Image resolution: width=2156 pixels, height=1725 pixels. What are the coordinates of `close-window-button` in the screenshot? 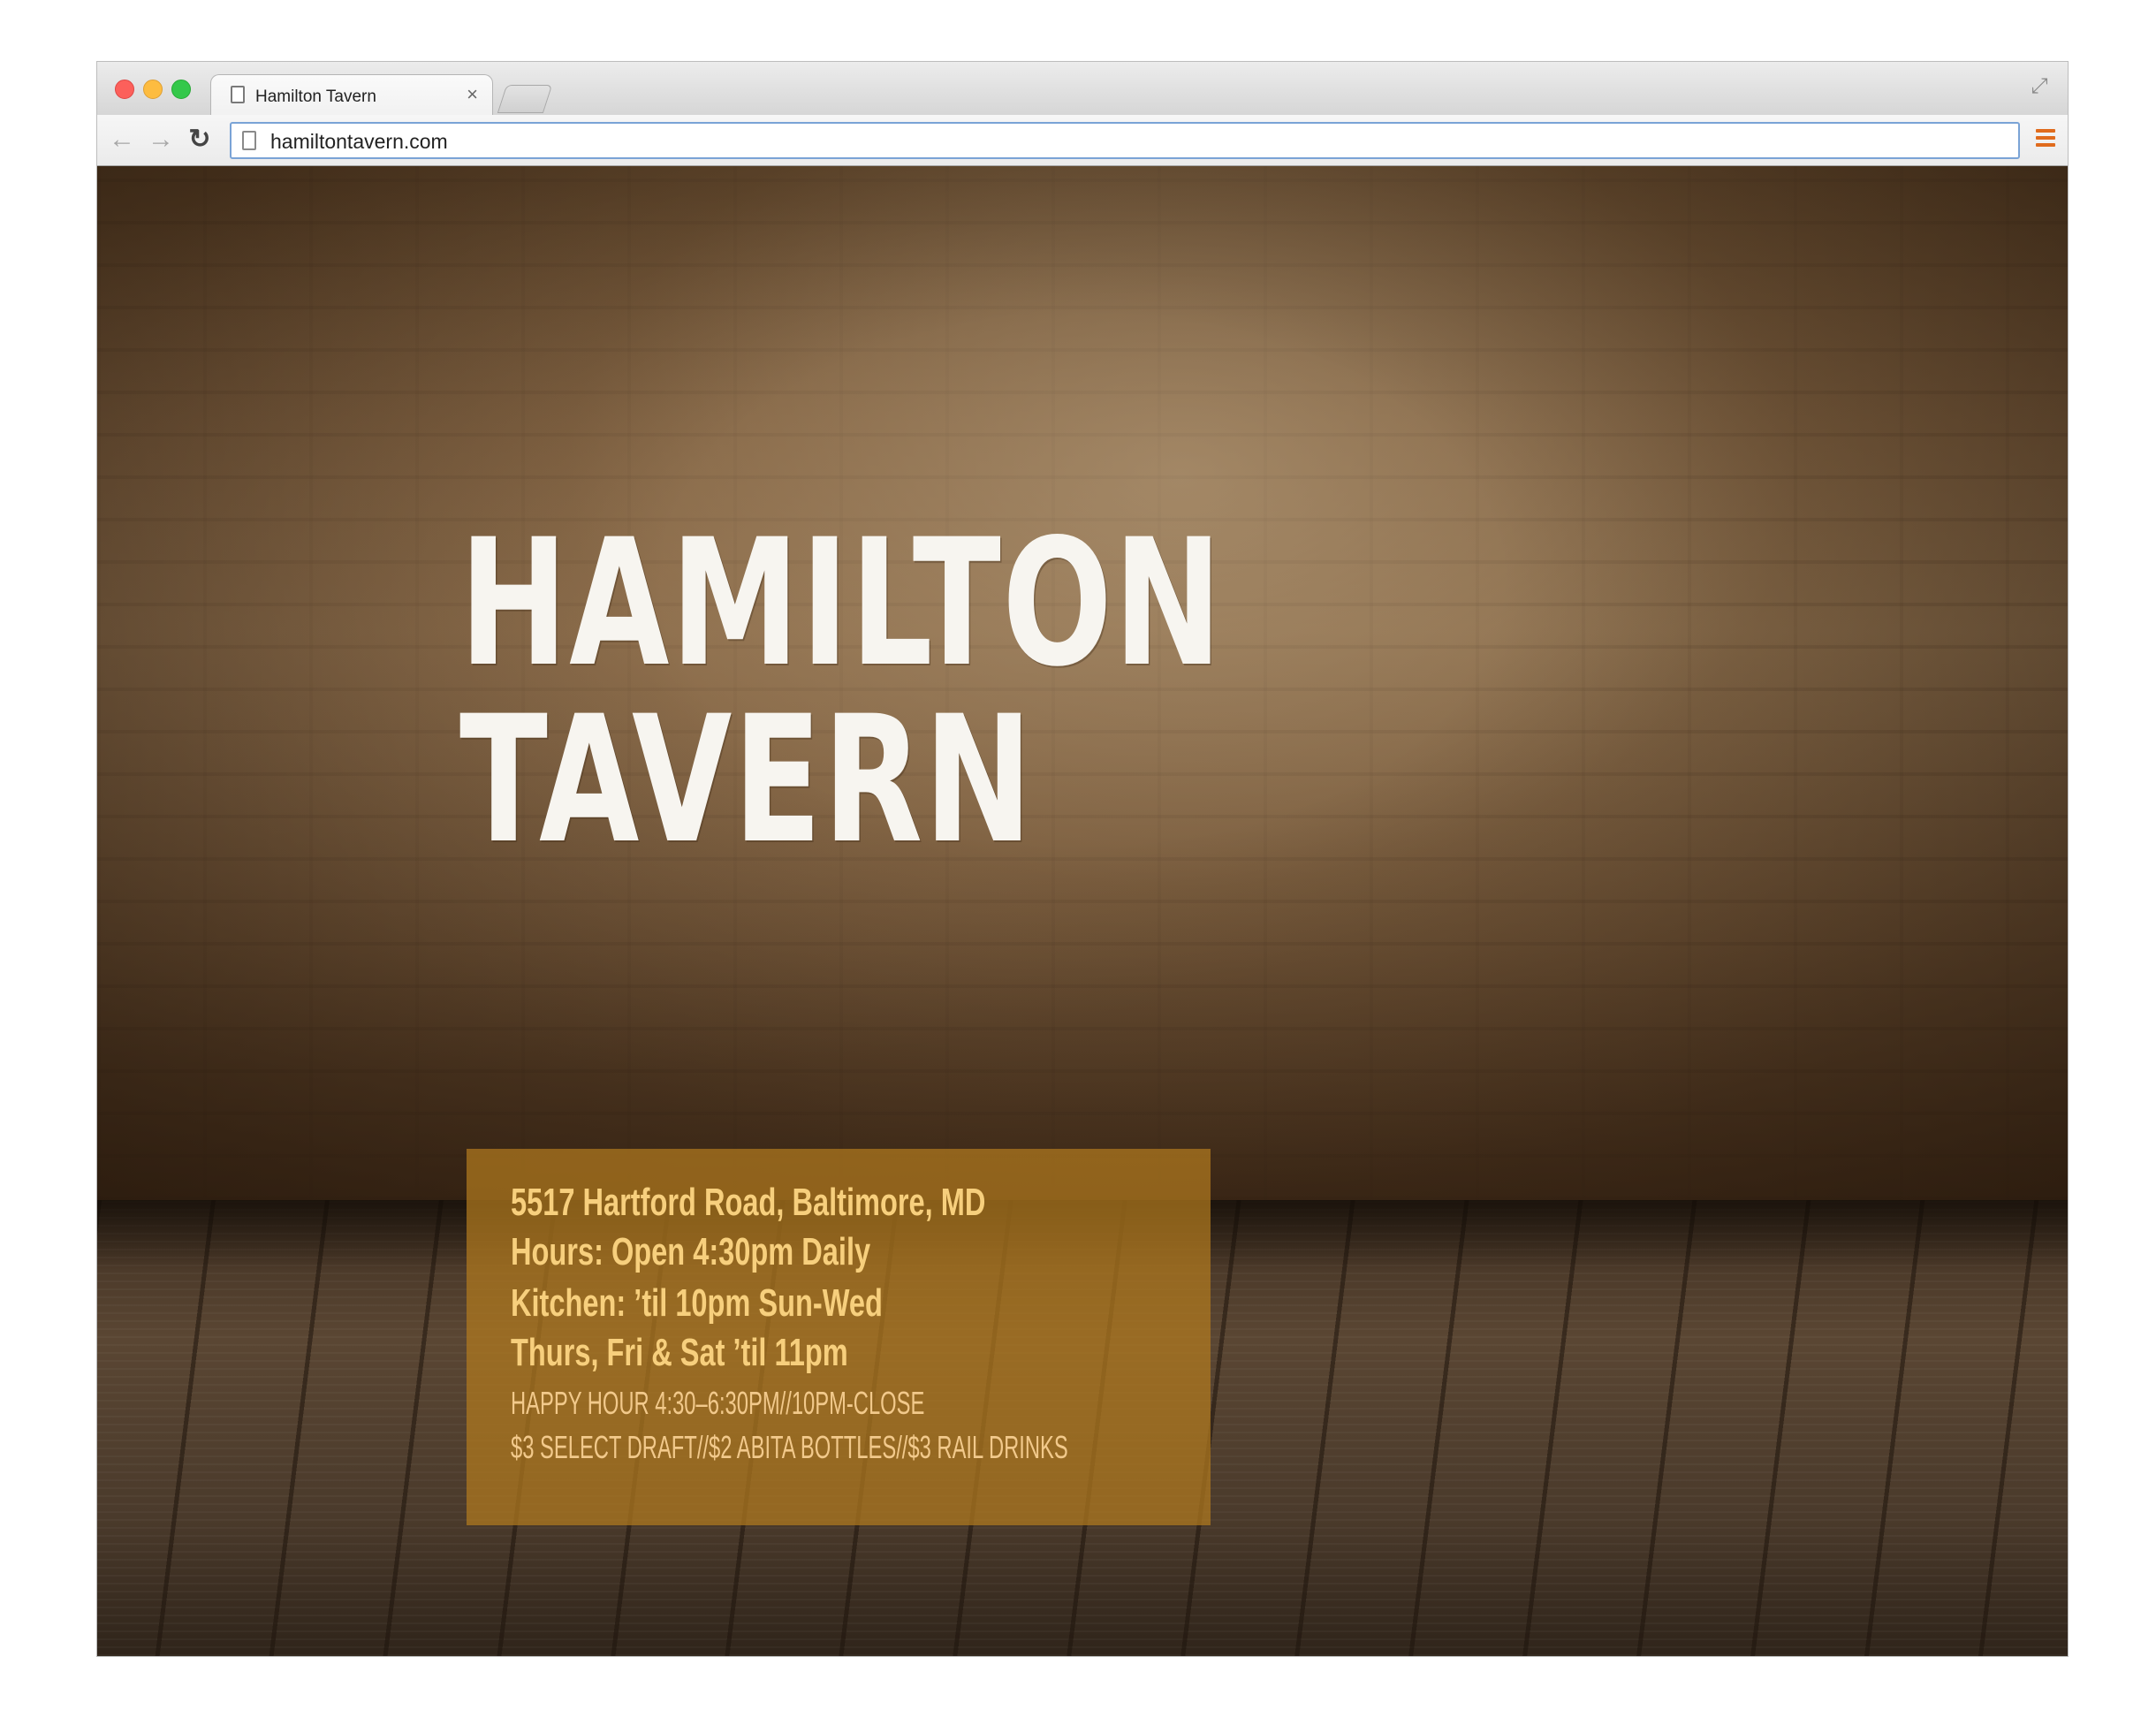 It's located at (124, 89).